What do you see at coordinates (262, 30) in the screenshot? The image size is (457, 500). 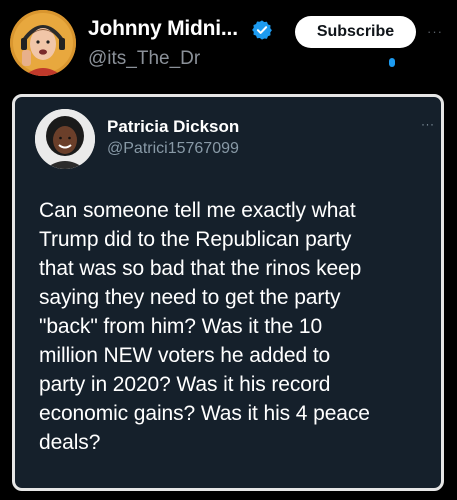 I see `verified-badge-icon` at bounding box center [262, 30].